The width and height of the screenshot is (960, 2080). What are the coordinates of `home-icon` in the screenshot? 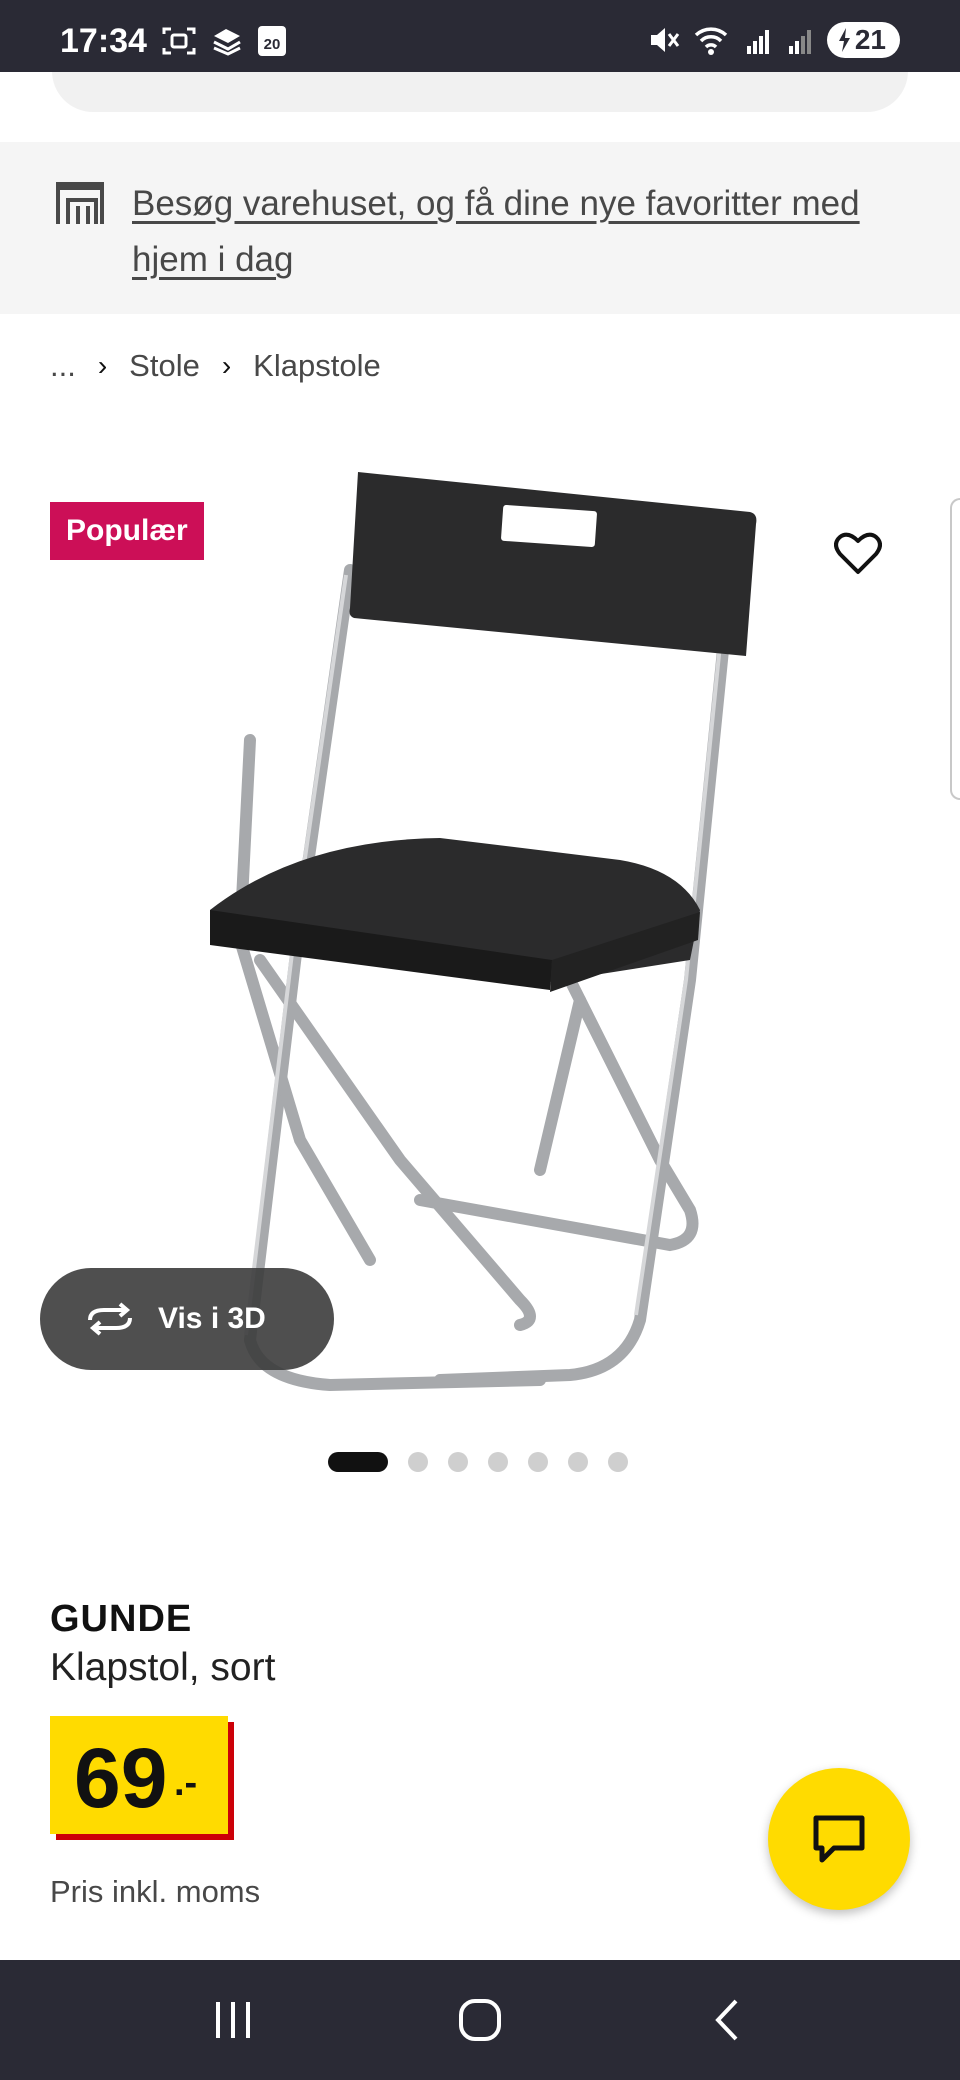 It's located at (479, 2020).